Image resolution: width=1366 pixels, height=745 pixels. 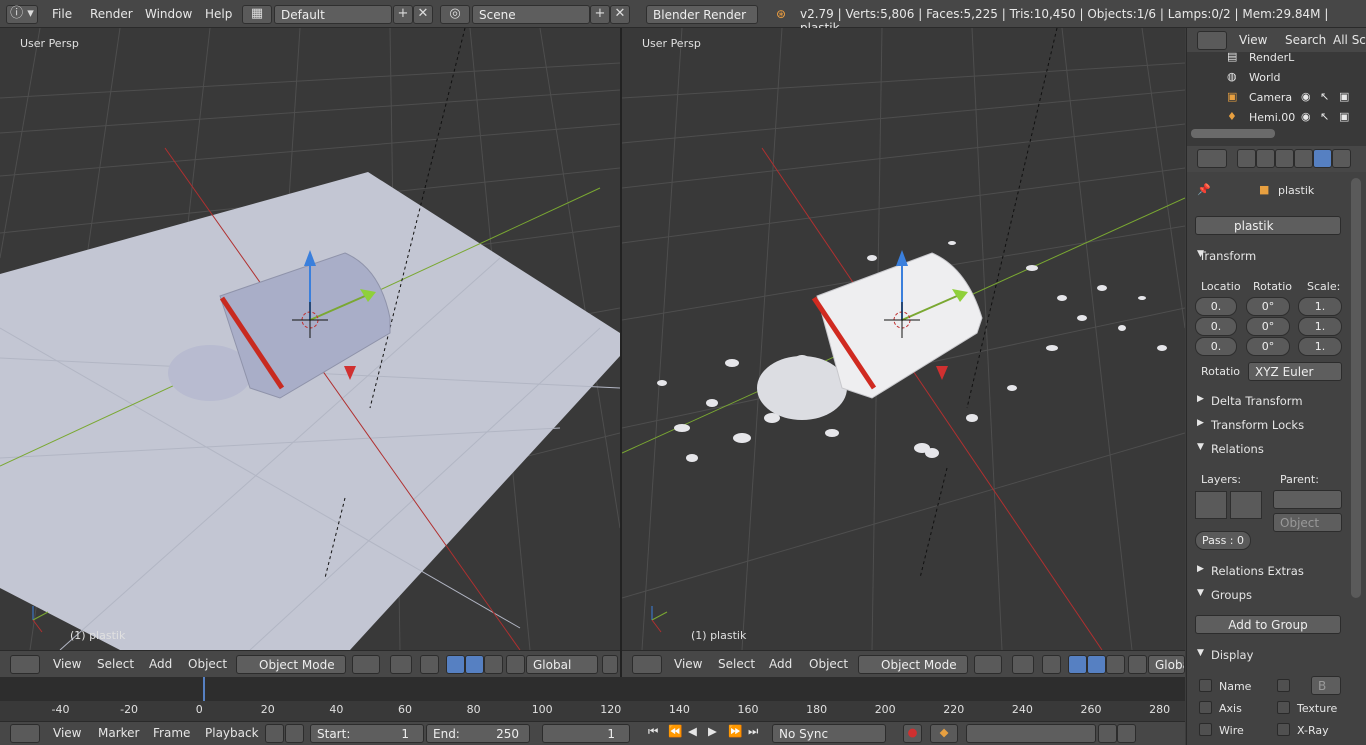 What do you see at coordinates (829, 733) in the screenshot?
I see `sync-select: No Sync` at bounding box center [829, 733].